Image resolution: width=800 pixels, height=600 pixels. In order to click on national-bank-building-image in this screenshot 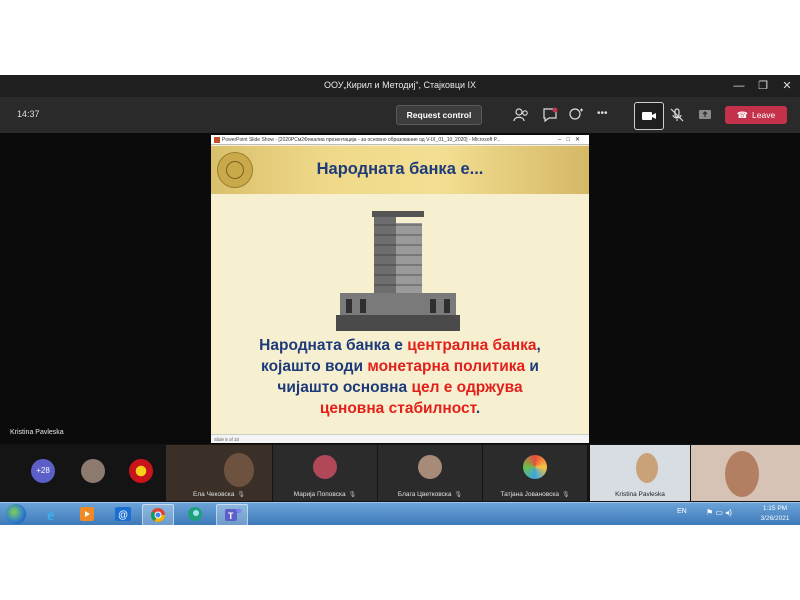, I will do `click(398, 267)`.